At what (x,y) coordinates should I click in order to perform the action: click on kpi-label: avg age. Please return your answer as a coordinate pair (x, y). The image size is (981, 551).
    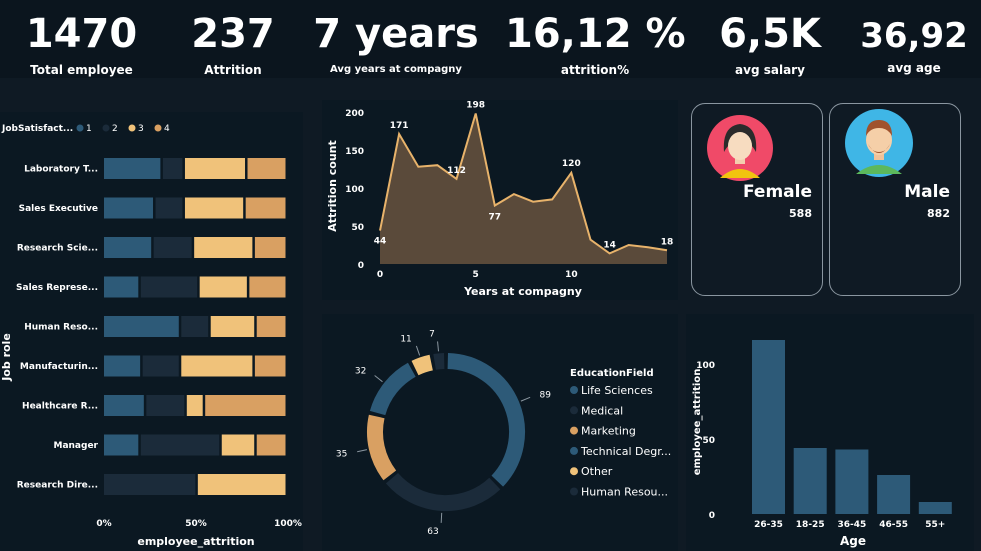
    Looking at the image, I should click on (914, 68).